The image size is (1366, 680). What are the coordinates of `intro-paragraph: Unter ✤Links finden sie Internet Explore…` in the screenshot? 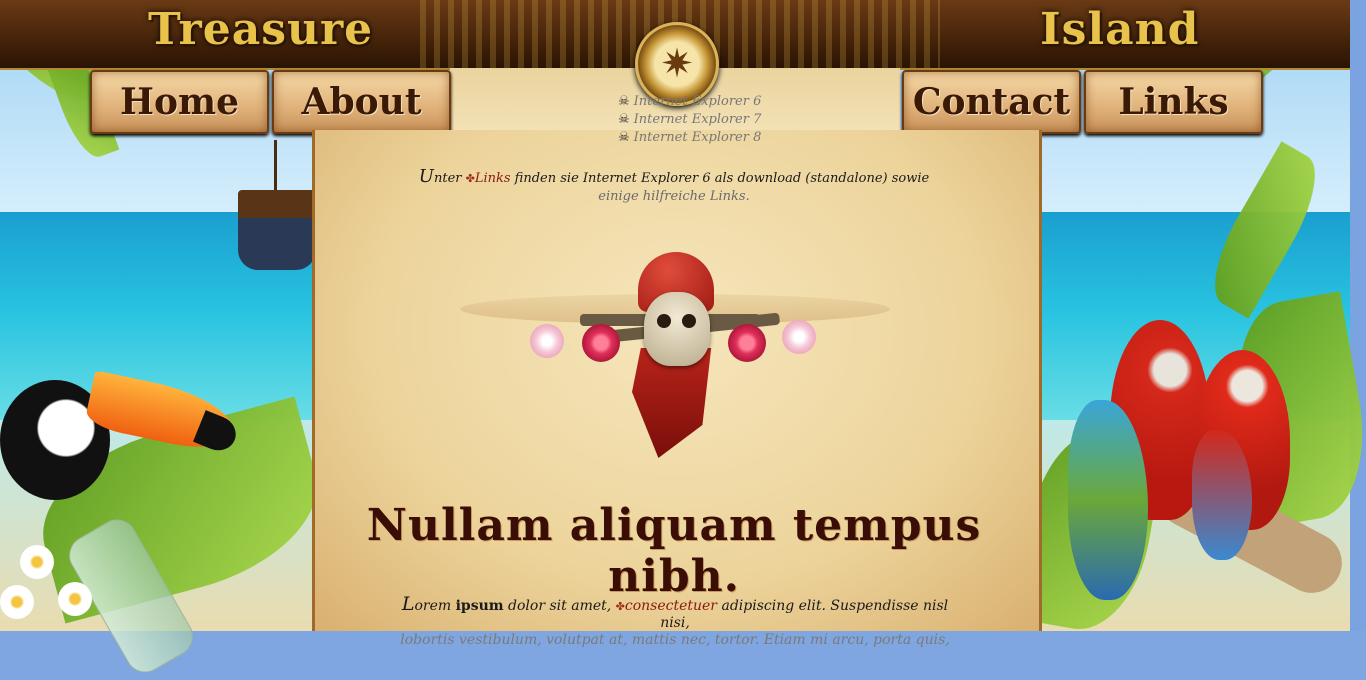 It's located at (674, 187).